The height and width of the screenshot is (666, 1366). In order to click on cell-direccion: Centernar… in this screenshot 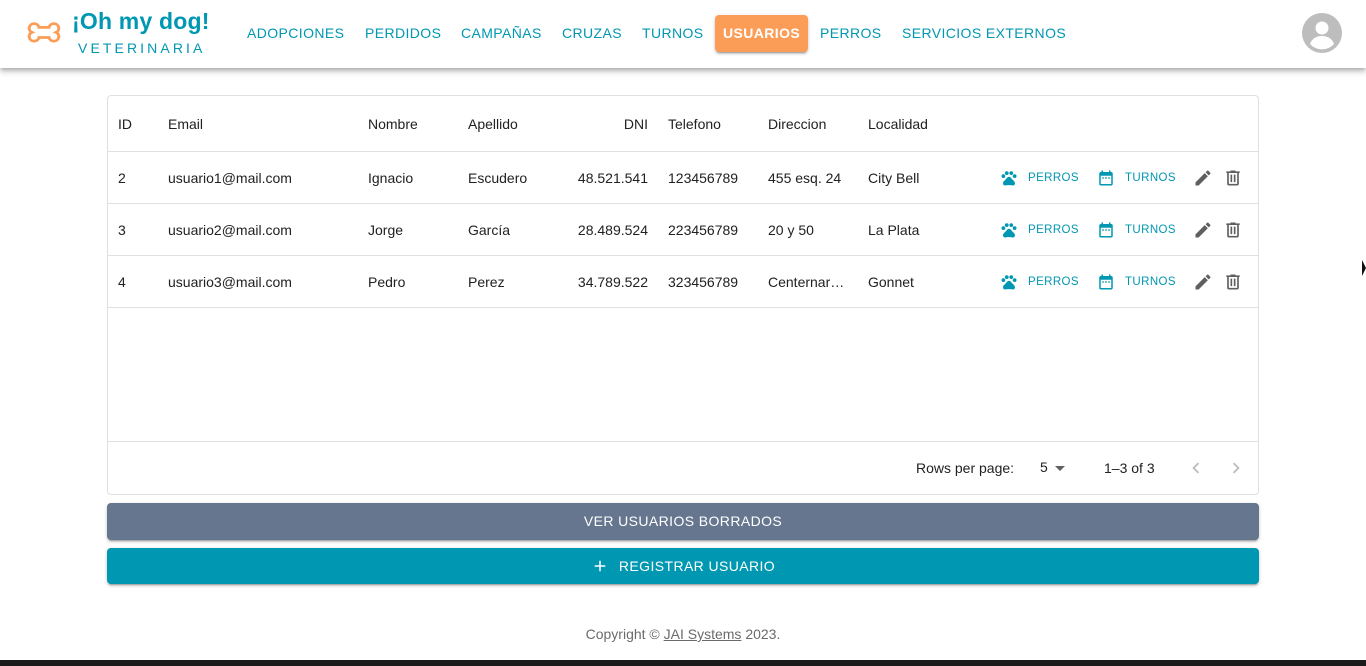, I will do `click(806, 281)`.